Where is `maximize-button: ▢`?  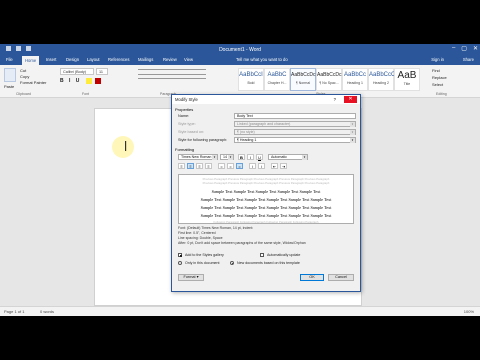
maximize-button: ▢ is located at coordinates (464, 48).